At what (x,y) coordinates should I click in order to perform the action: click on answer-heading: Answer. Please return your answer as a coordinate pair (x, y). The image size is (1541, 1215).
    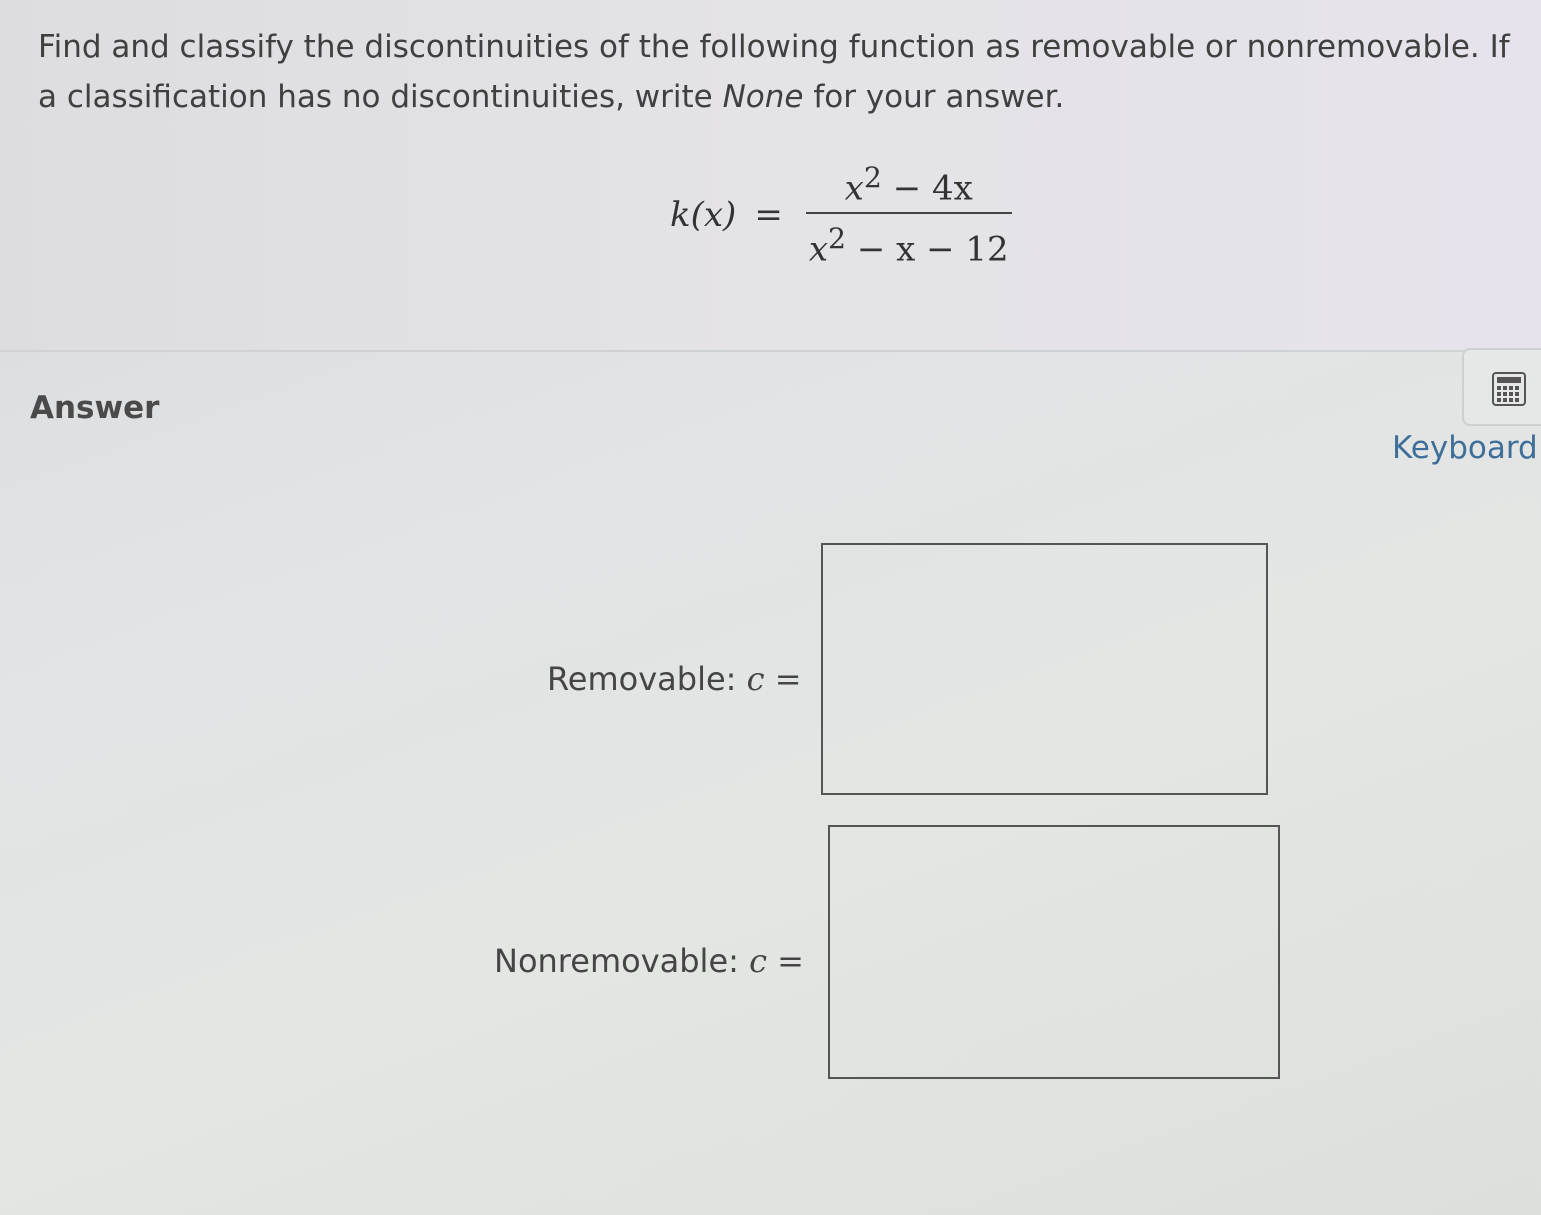
    Looking at the image, I should click on (95, 408).